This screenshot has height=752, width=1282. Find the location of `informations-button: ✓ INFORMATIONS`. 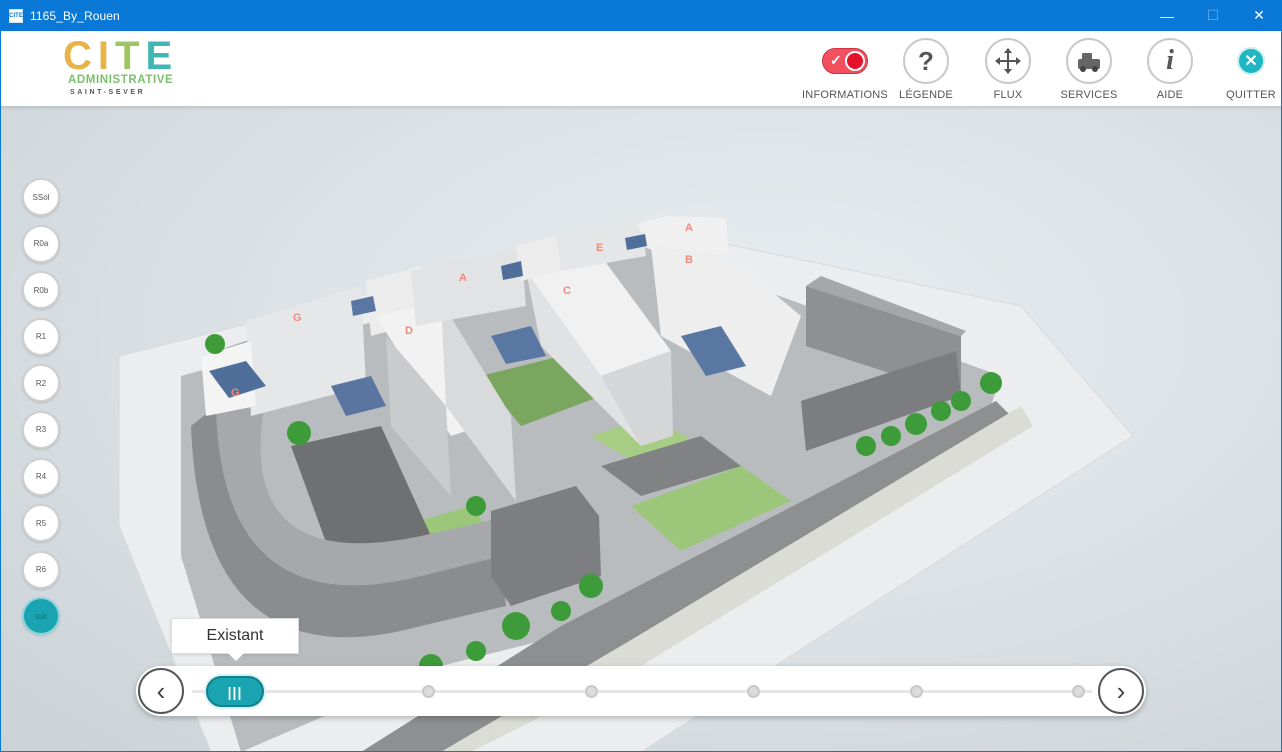

informations-button: ✓ INFORMATIONS is located at coordinates (845, 71).